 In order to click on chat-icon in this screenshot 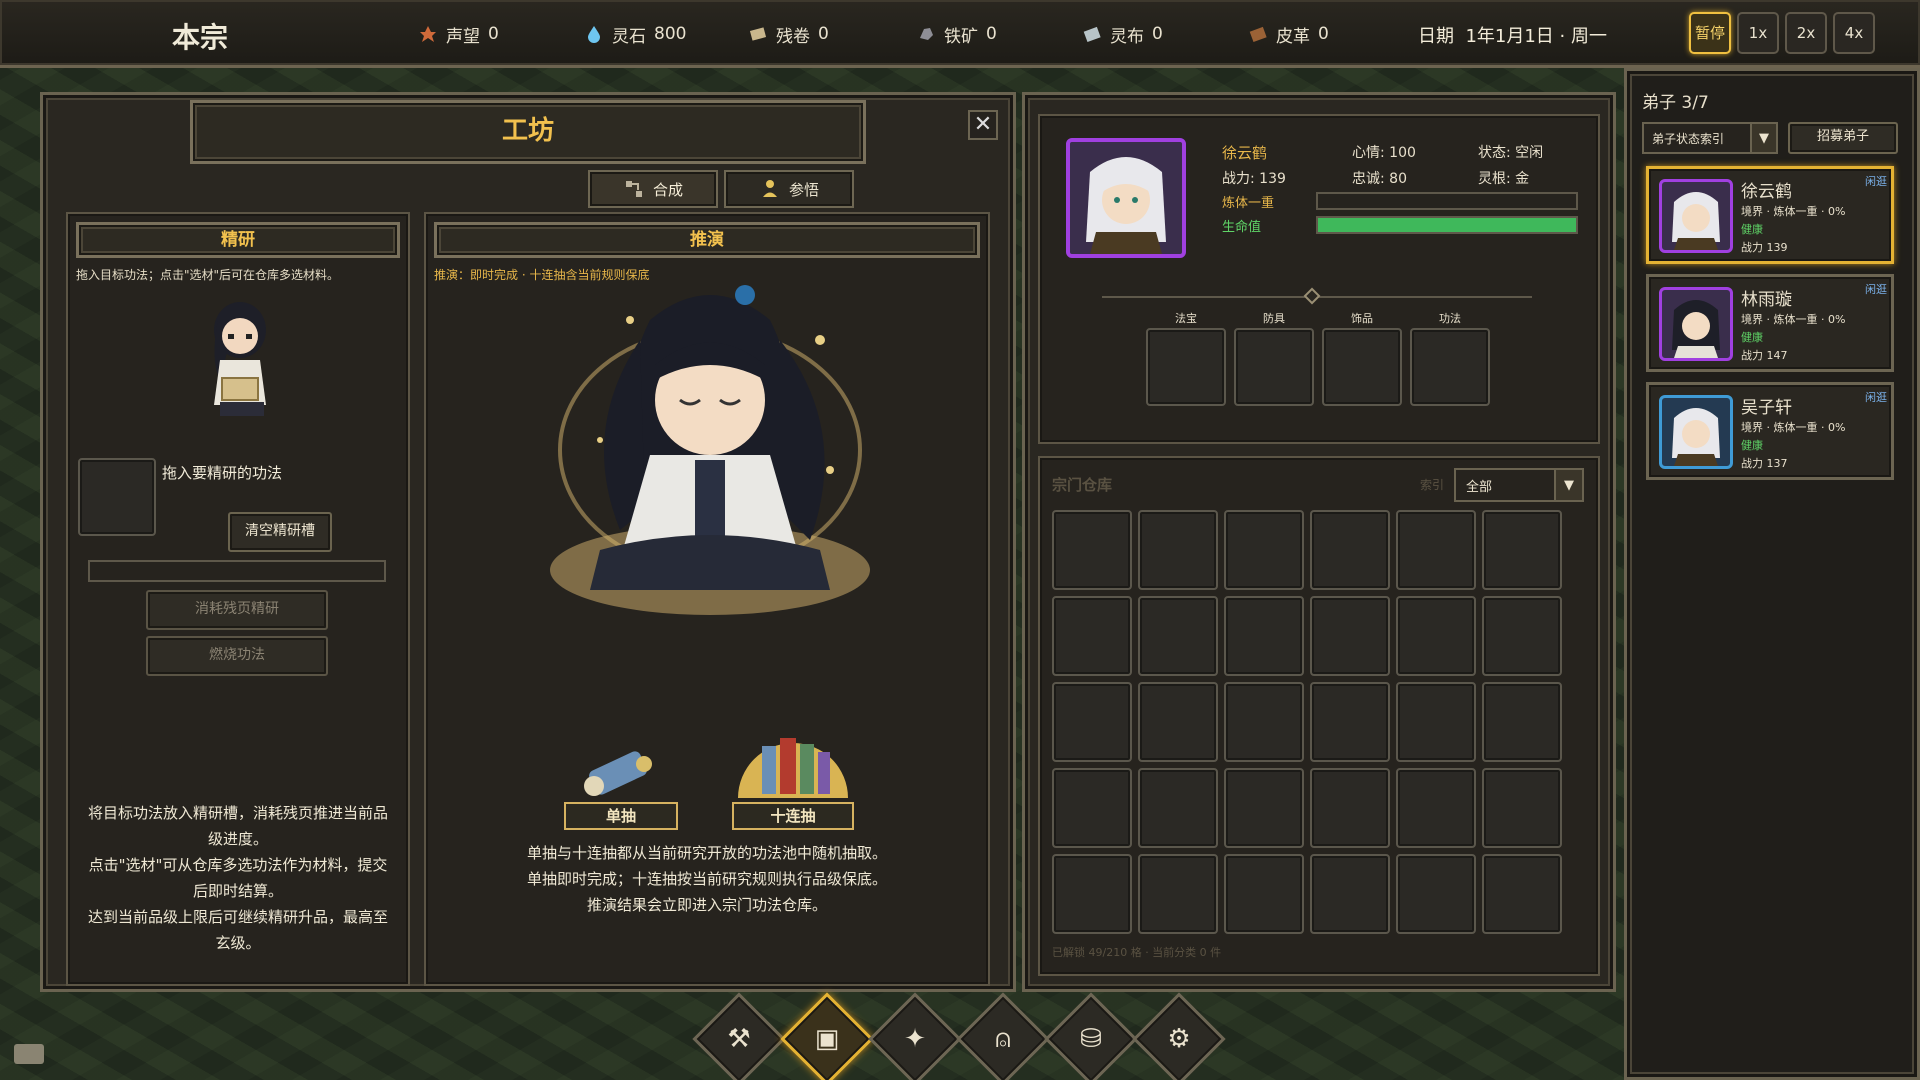, I will do `click(29, 1054)`.